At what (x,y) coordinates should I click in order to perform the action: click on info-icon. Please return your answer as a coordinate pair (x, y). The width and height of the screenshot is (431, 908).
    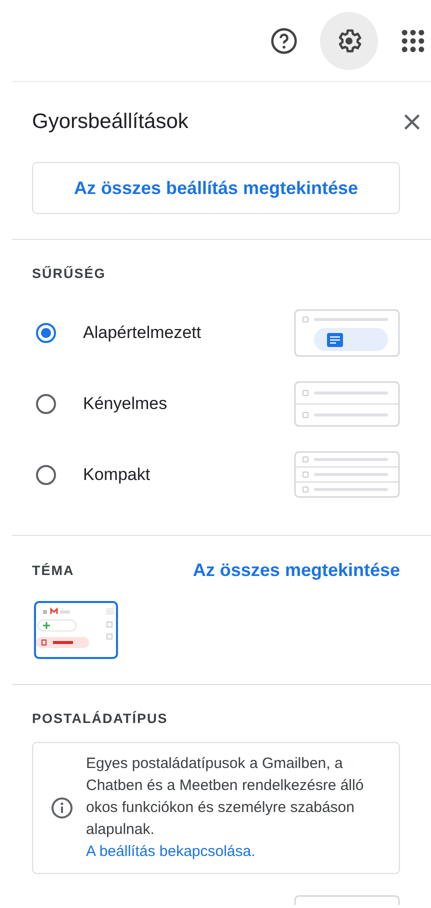
    Looking at the image, I should click on (62, 808).